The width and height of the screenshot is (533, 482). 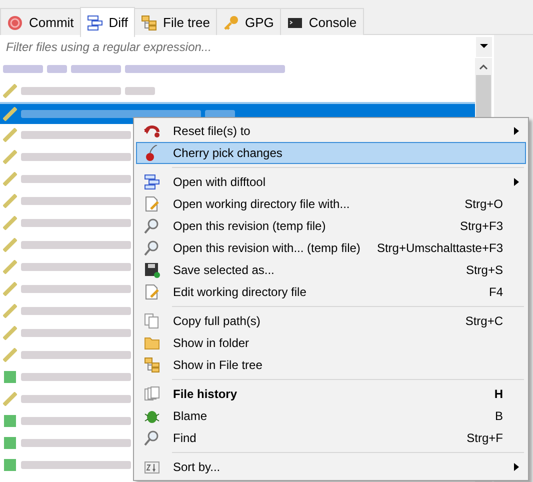 I want to click on caret-icon, so click(x=484, y=46).